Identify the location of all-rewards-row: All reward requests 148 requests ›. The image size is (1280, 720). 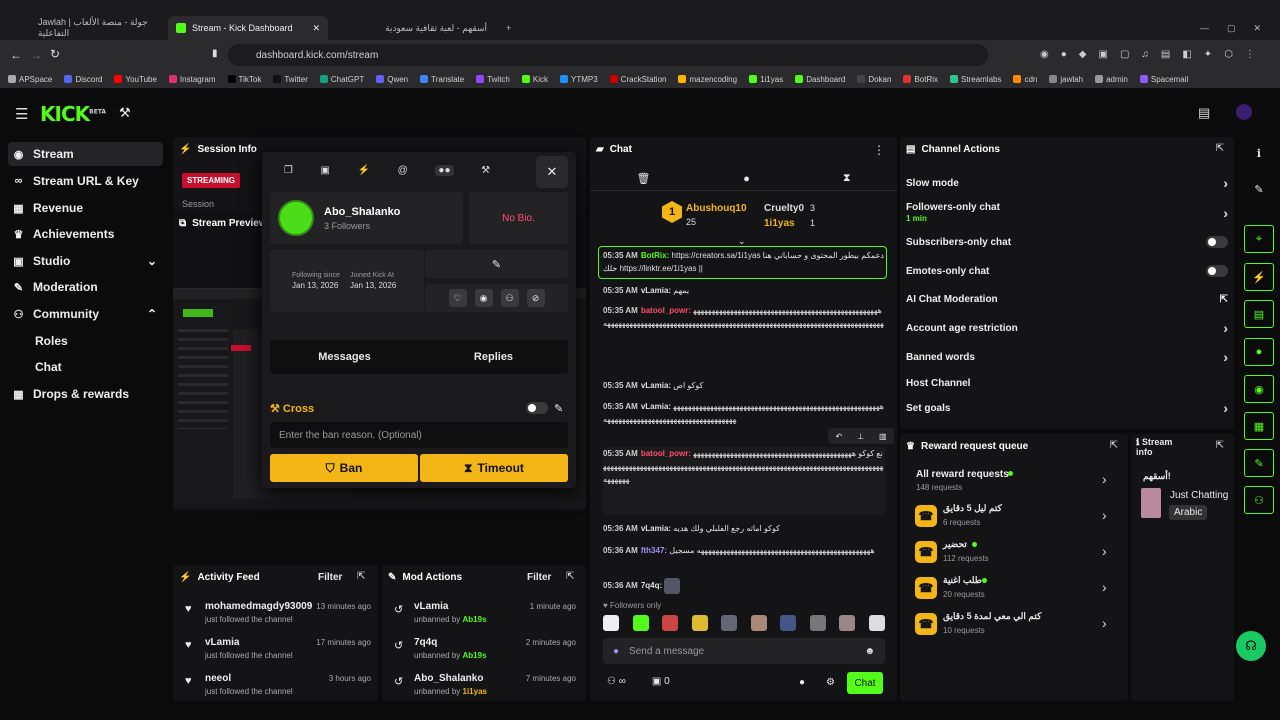
(1015, 483).